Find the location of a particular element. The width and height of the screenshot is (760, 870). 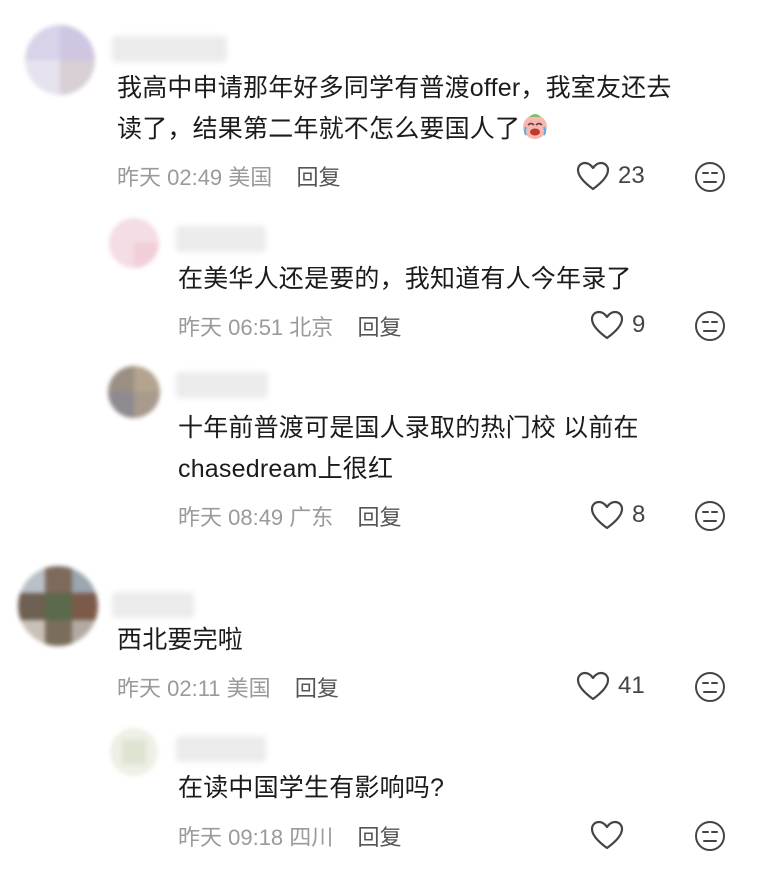

comment-text: 在读中国学生有影响吗? is located at coordinates (311, 788).